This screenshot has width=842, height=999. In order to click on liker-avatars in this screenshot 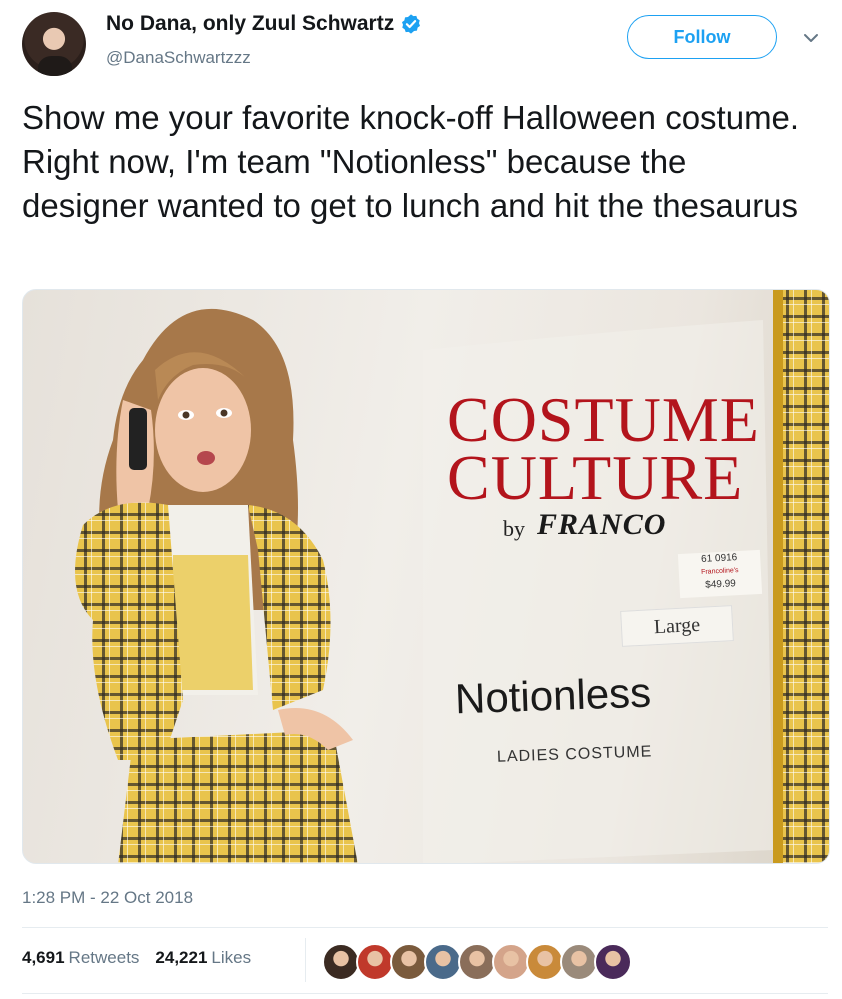, I will do `click(477, 962)`.